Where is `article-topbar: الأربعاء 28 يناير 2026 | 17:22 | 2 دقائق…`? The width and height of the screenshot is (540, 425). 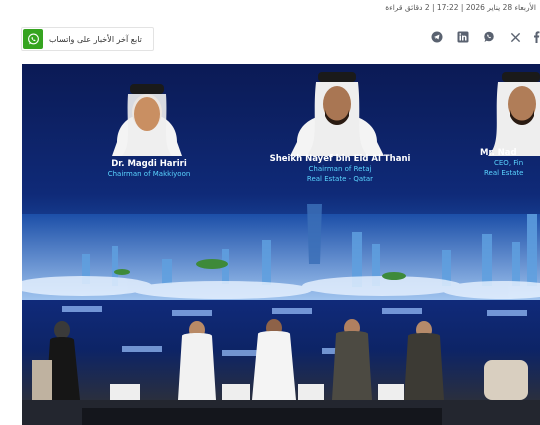 article-topbar: الأربعاء 28 يناير 2026 | 17:22 | 2 دقائق… is located at coordinates (270, 11).